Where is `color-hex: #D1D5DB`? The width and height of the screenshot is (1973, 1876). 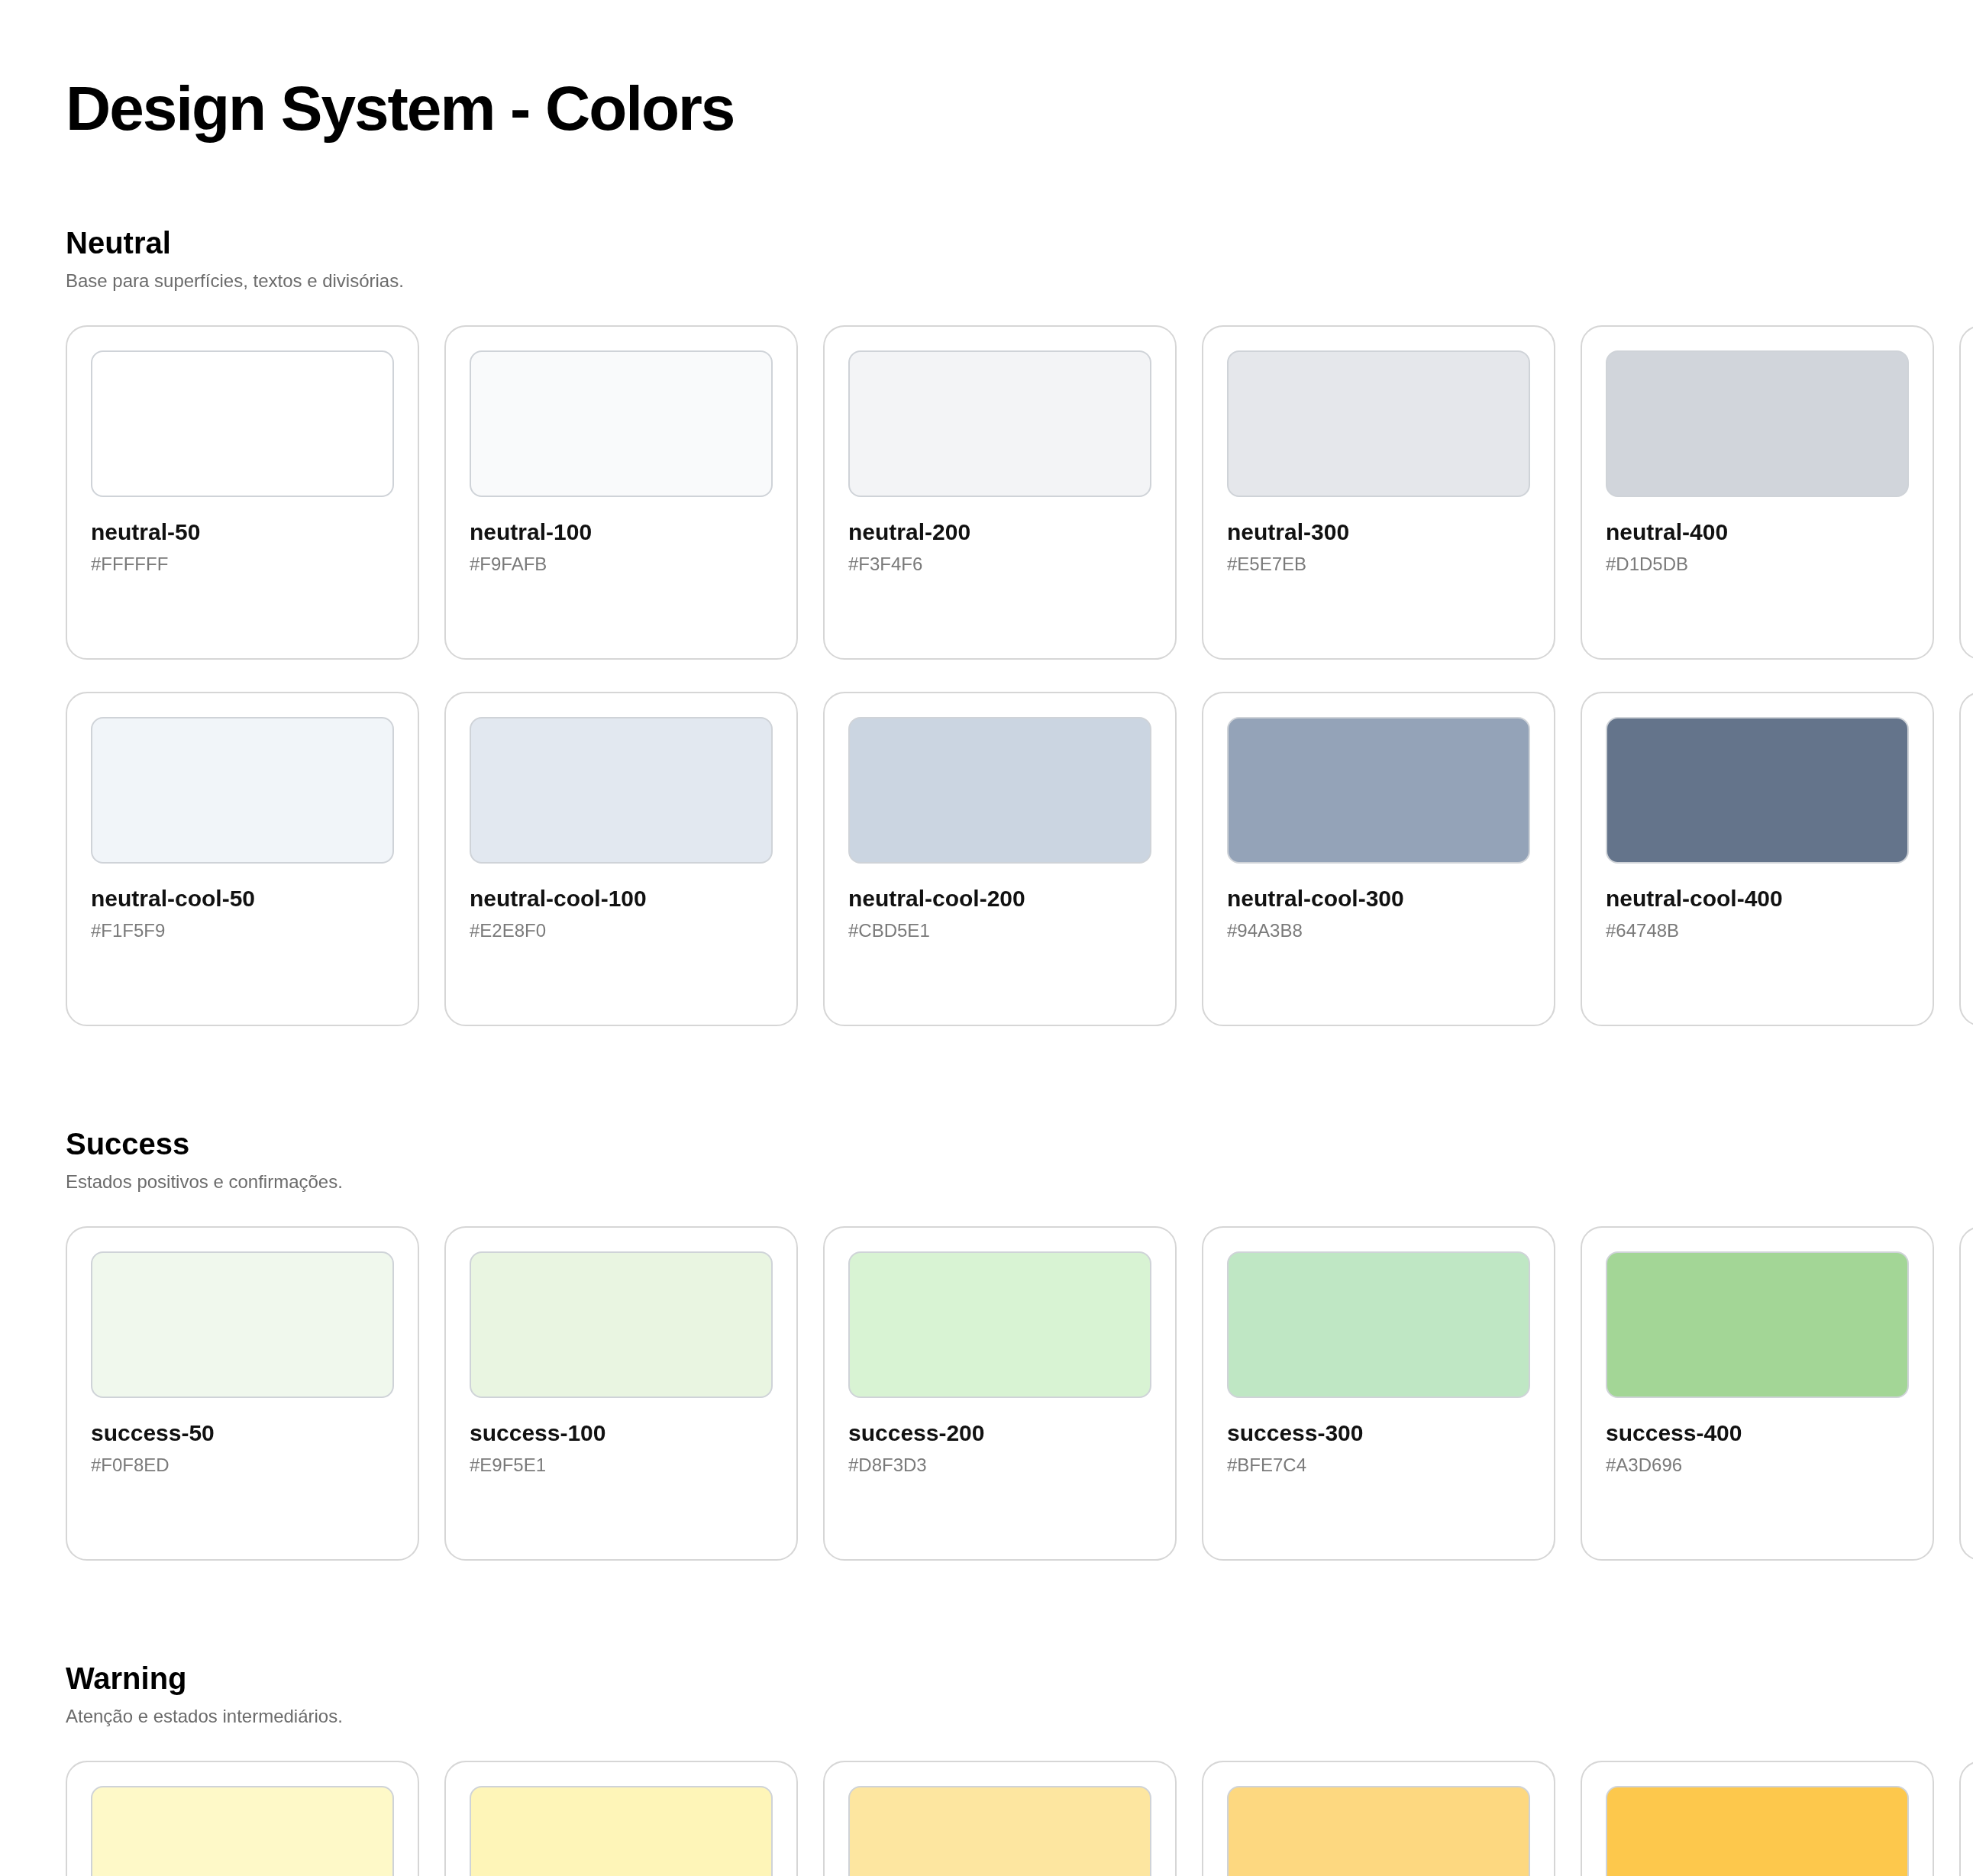 color-hex: #D1D5DB is located at coordinates (1648, 564).